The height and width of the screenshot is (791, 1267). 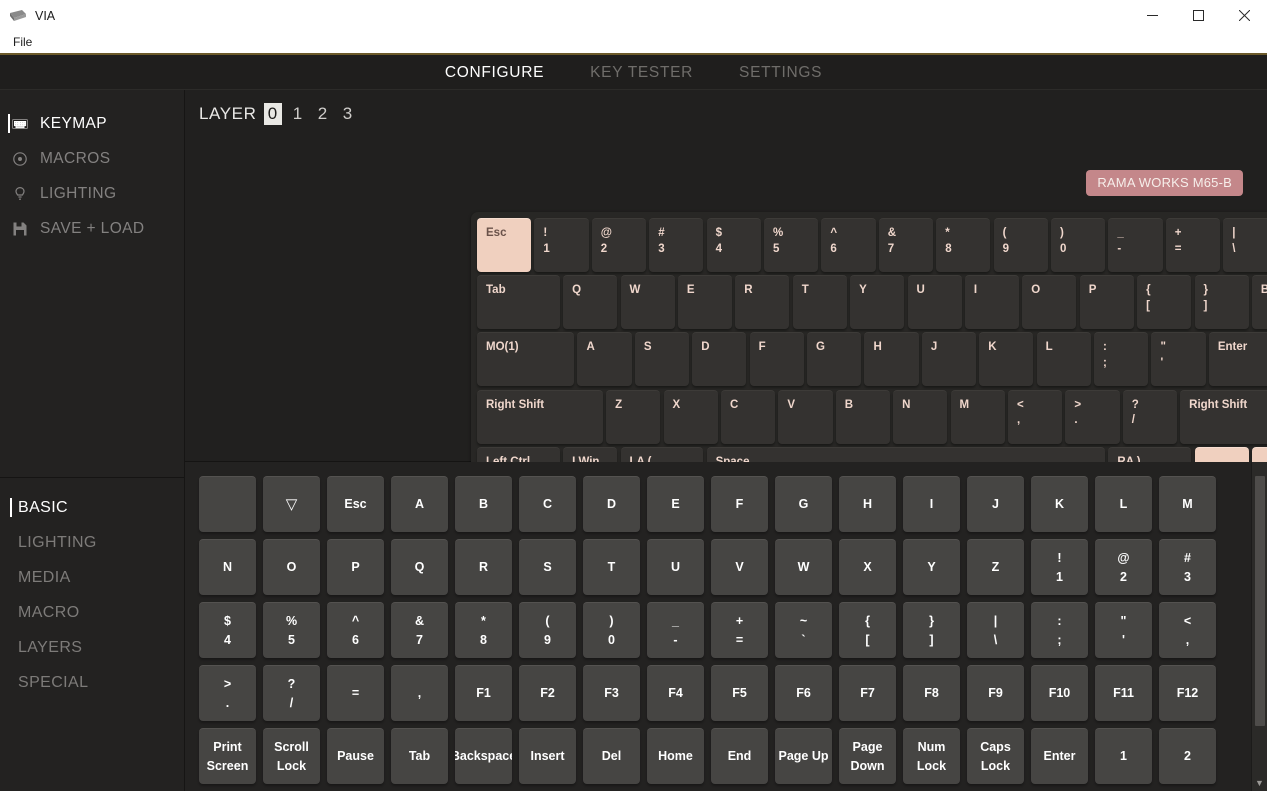 I want to click on keymap-key: _ -, so click(x=1135, y=245).